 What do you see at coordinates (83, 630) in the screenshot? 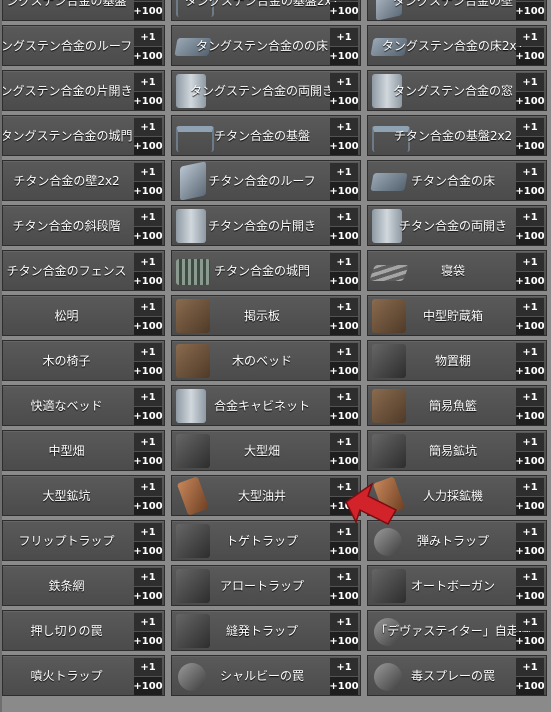
I see `build-item-tile: 押し切りの罠 +1 +100` at bounding box center [83, 630].